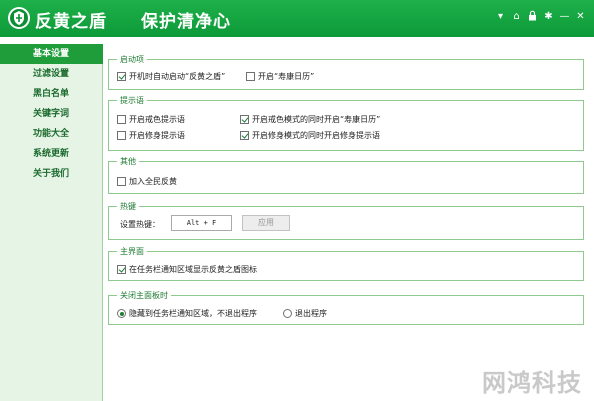 This screenshot has width=594, height=401. I want to click on sidebar-item-black-white-list: 黑白名单, so click(51, 94).